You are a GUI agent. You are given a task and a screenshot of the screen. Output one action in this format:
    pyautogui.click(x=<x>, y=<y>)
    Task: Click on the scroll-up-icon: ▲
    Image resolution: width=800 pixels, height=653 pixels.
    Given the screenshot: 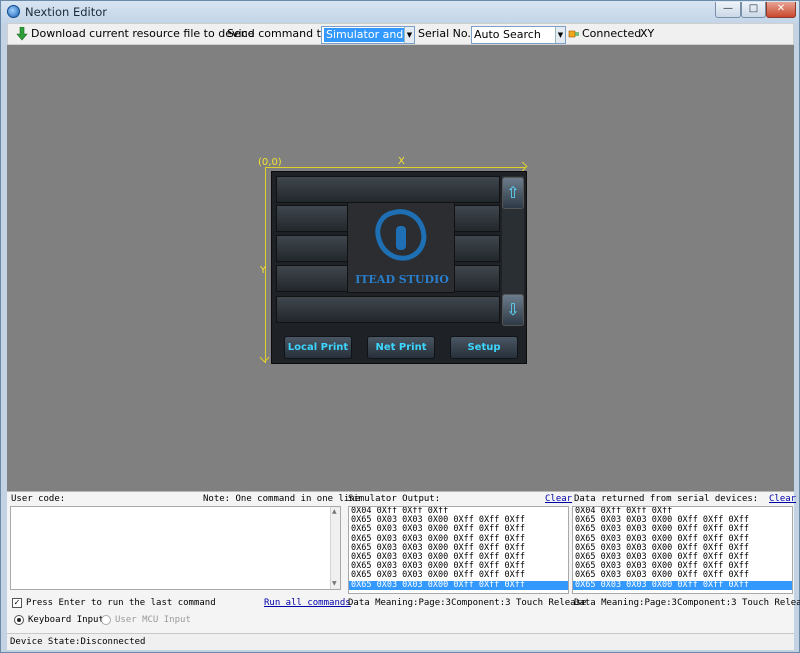 What is the action you would take?
    pyautogui.click(x=334, y=511)
    